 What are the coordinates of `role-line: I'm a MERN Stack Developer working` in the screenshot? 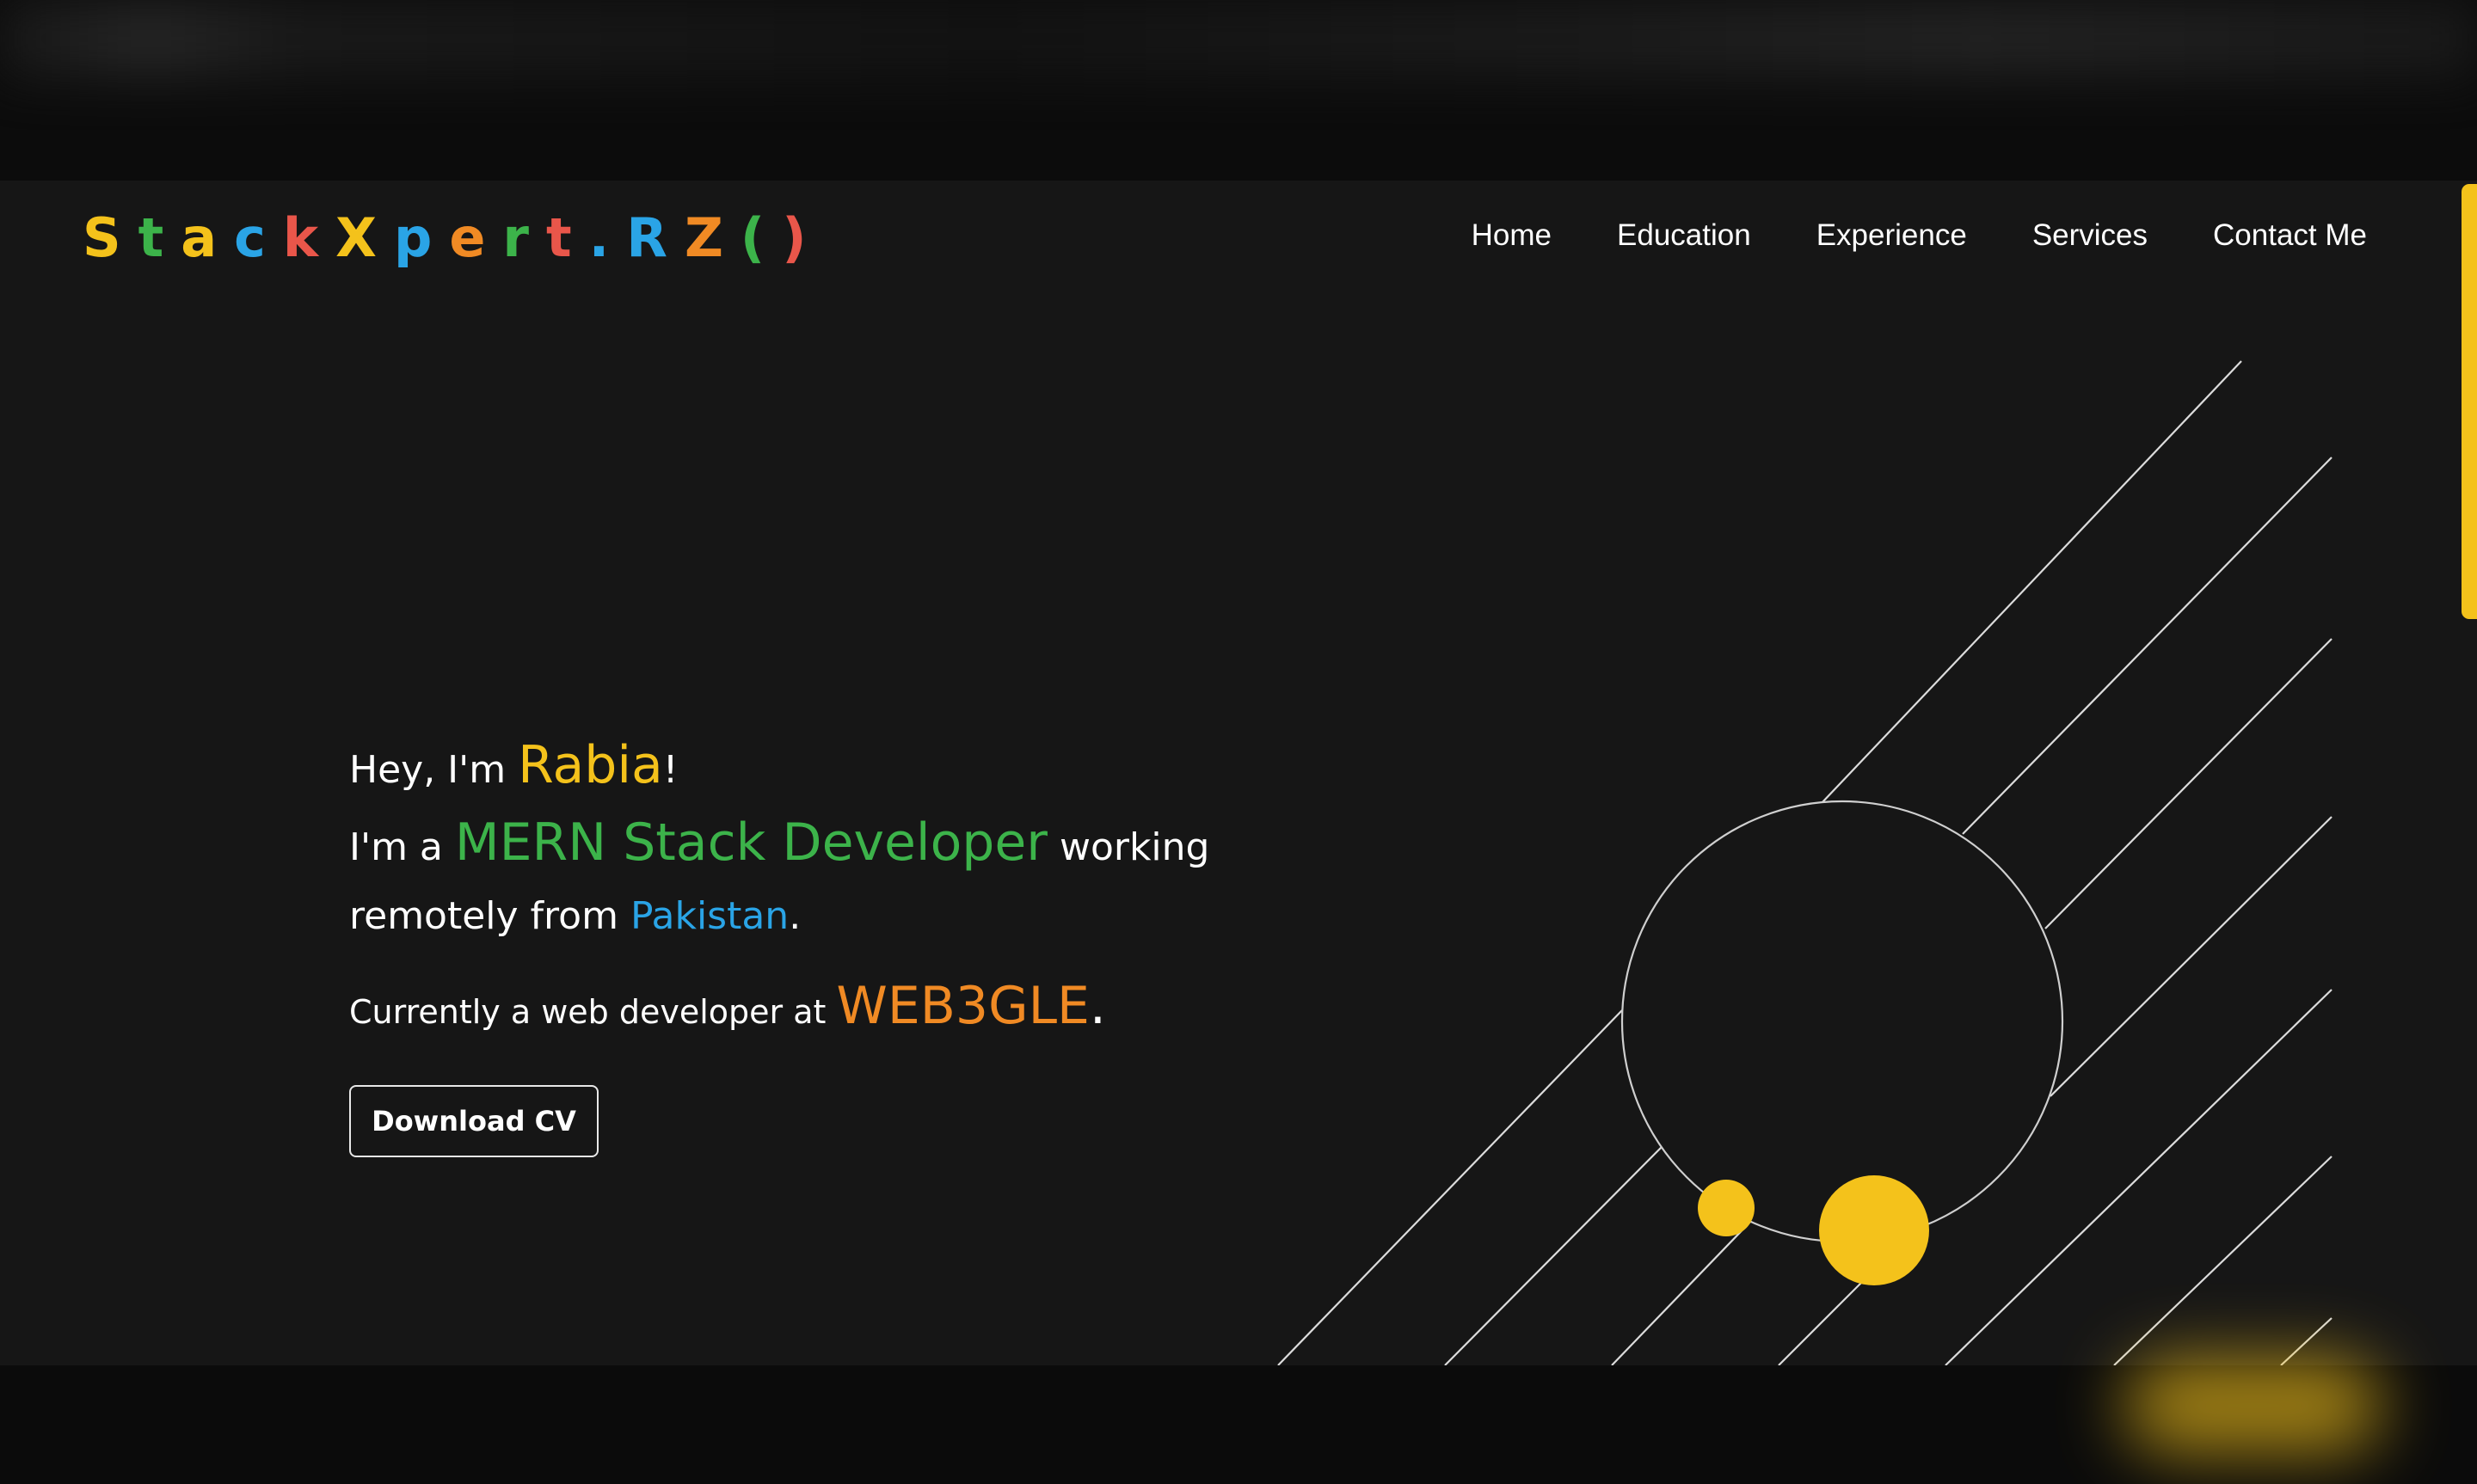 It's located at (779, 845).